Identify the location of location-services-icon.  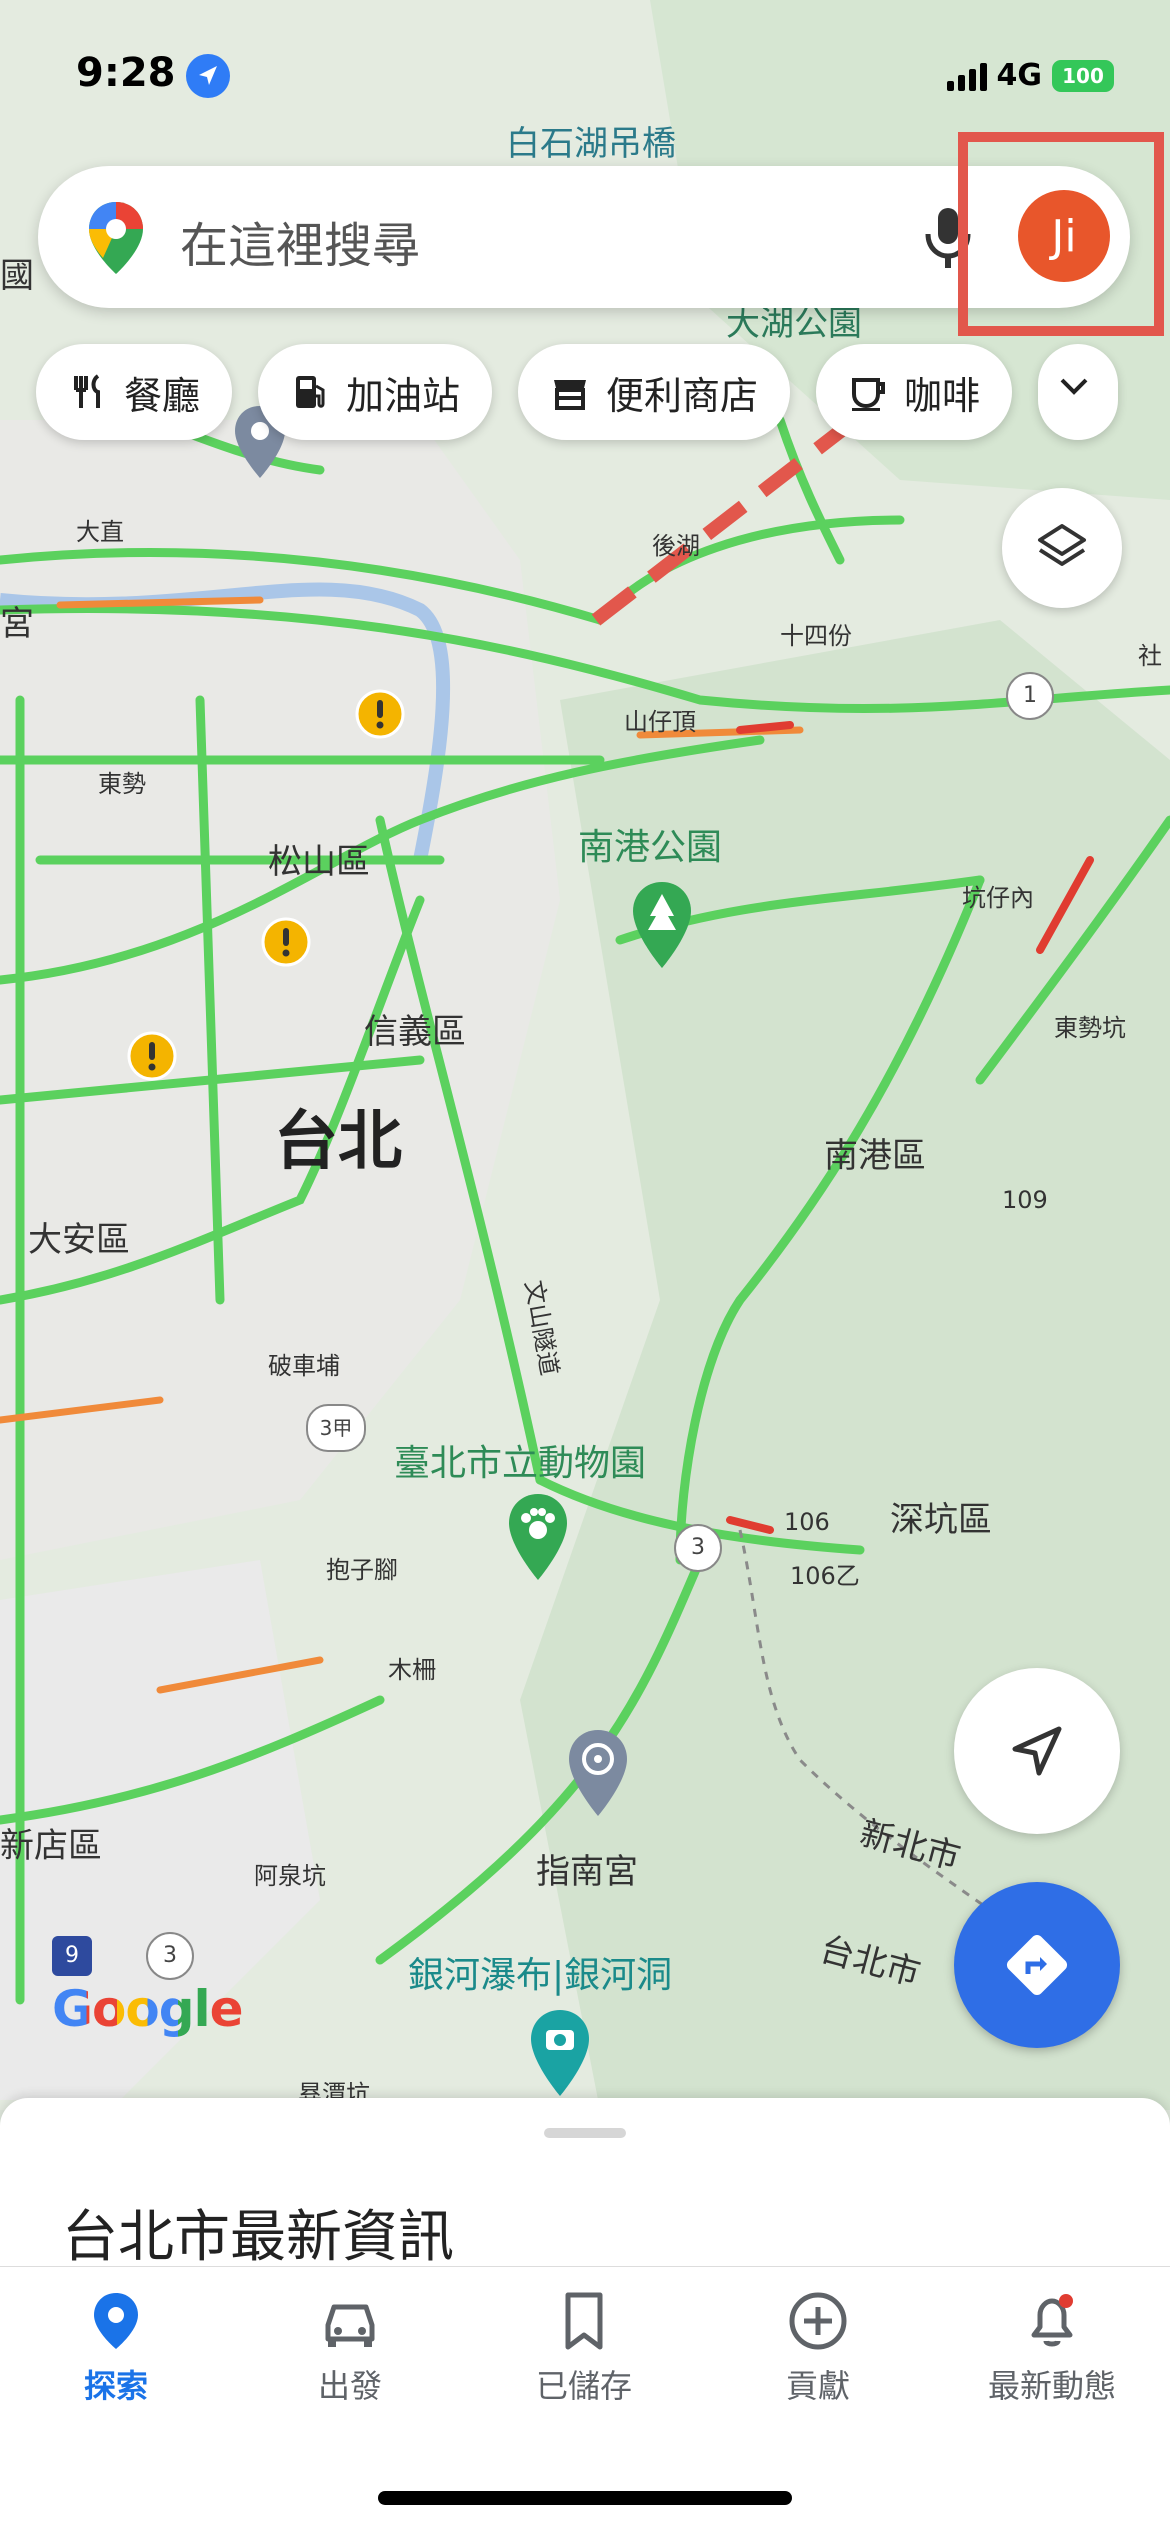
(208, 76).